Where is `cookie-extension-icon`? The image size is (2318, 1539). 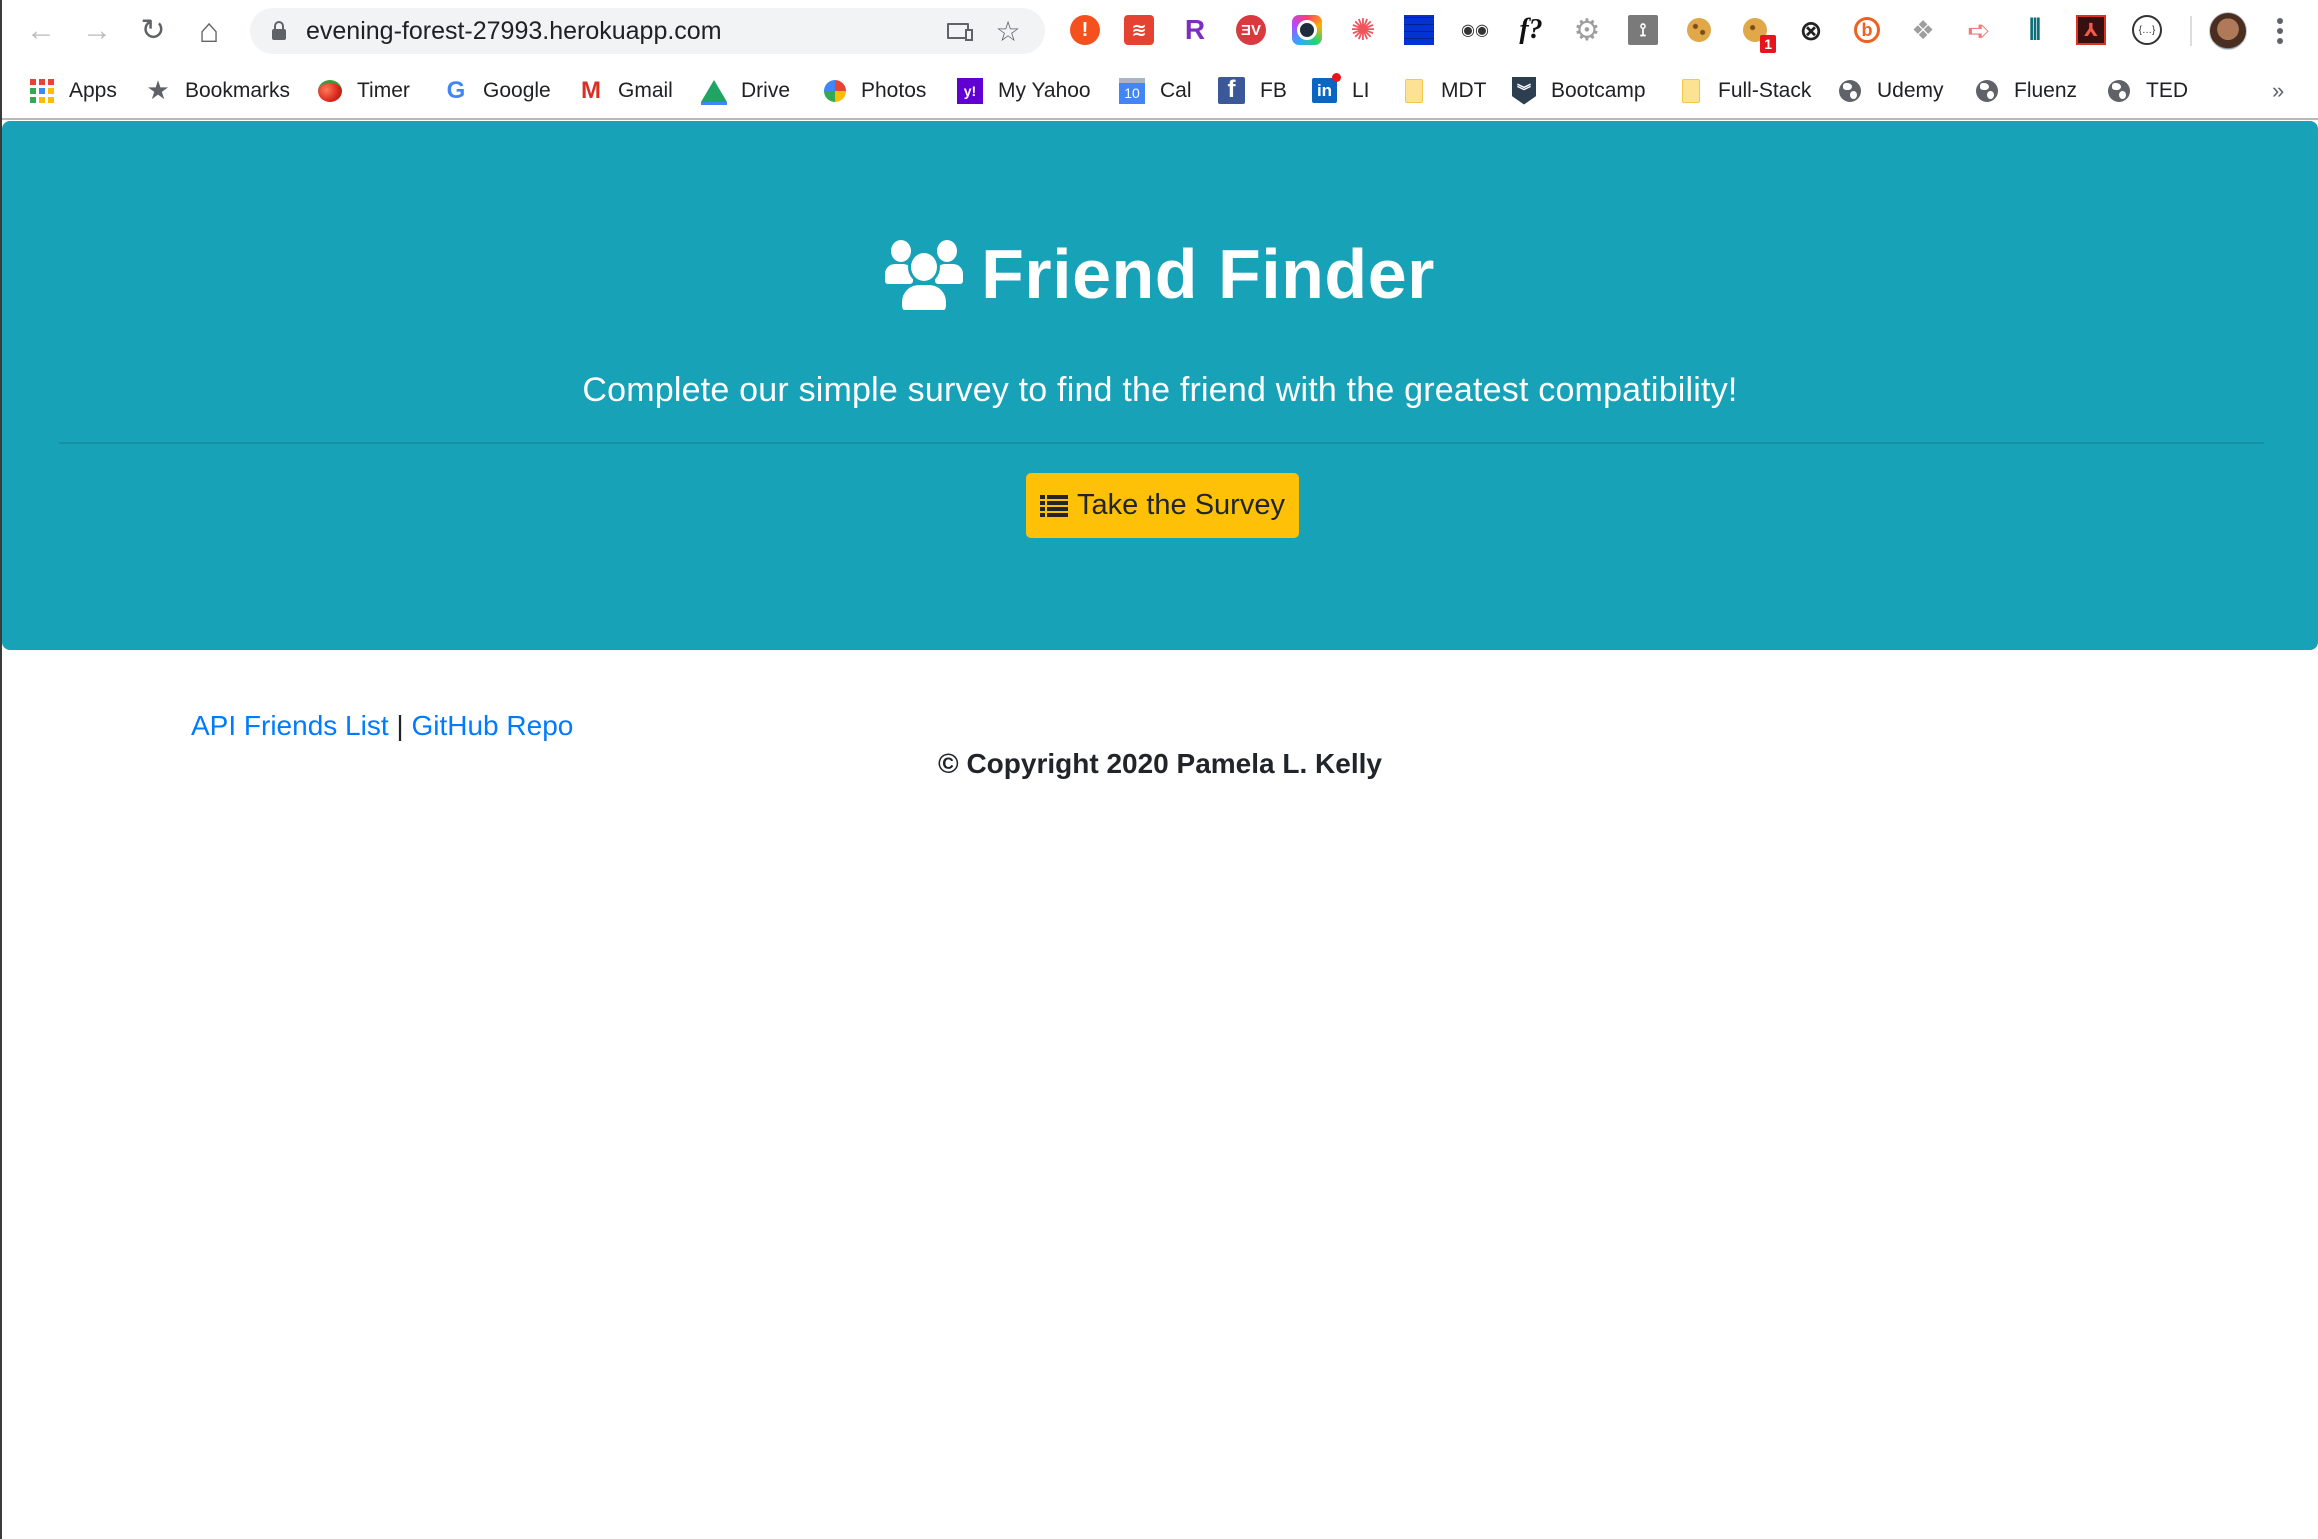
cookie-extension-icon is located at coordinates (1699, 30).